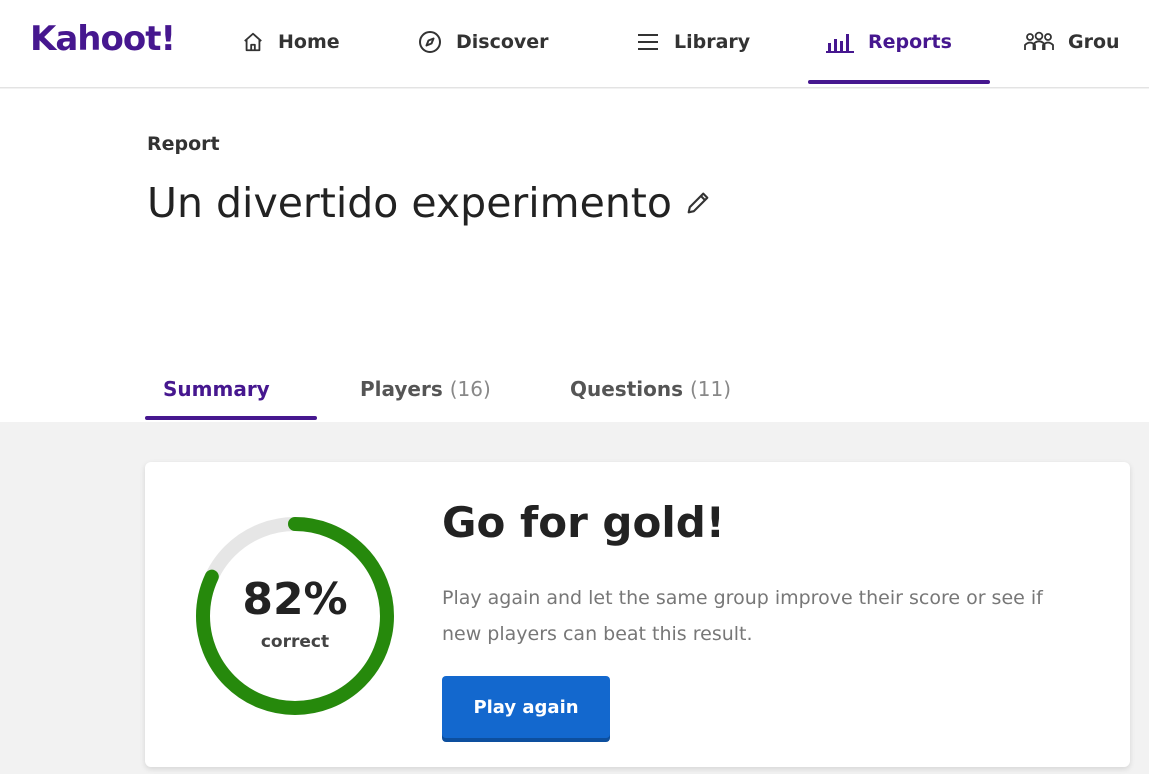  What do you see at coordinates (309, 42) in the screenshot?
I see `nav-item-label: Home` at bounding box center [309, 42].